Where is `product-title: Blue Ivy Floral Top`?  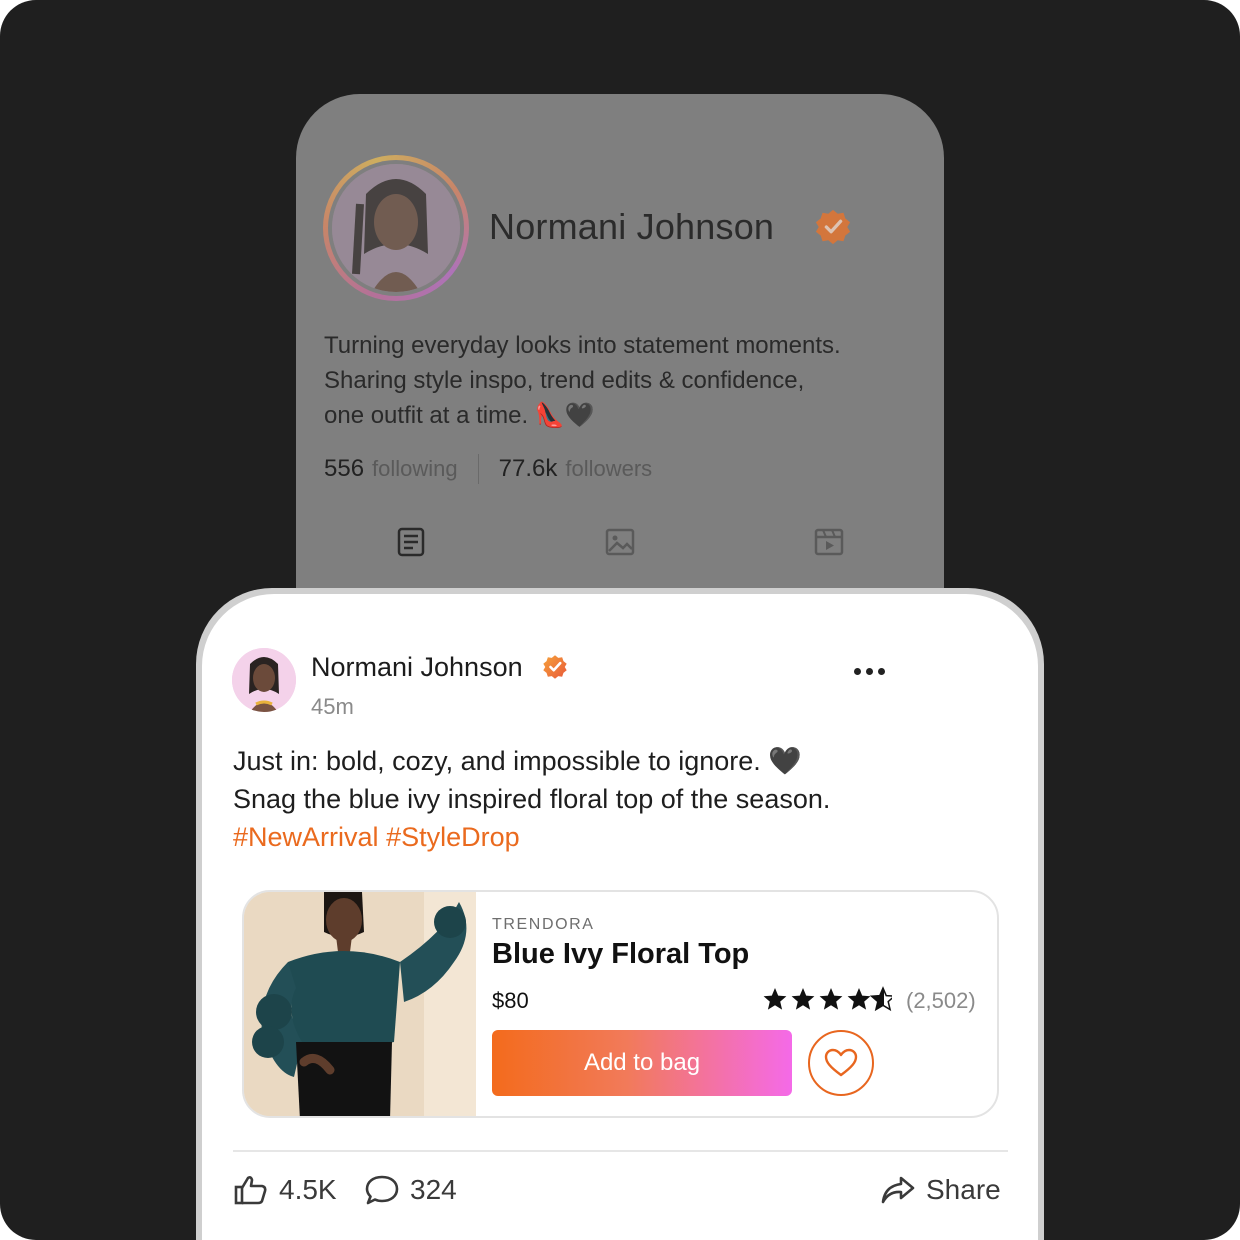 product-title: Blue Ivy Floral Top is located at coordinates (620, 954).